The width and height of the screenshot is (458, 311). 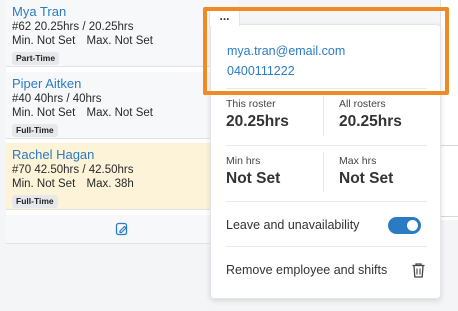 I want to click on trash-icon, so click(x=418, y=270).